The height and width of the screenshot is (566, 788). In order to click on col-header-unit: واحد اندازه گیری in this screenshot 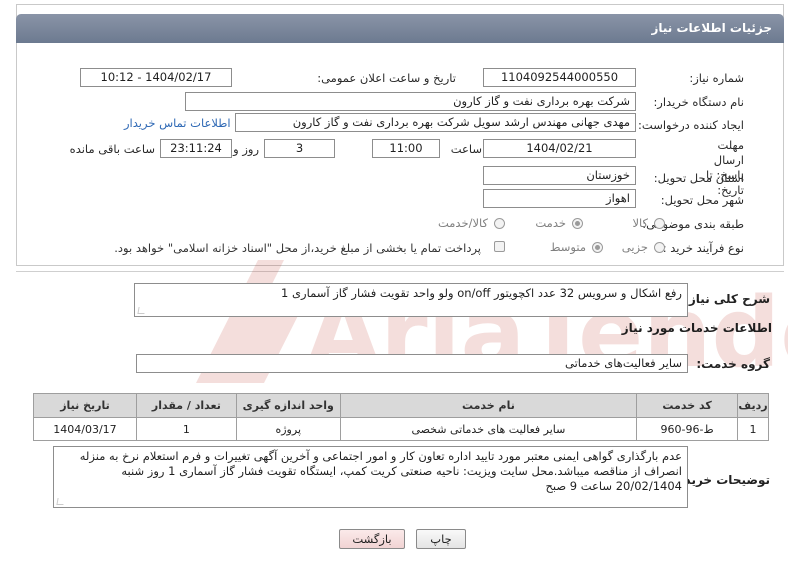, I will do `click(288, 405)`.